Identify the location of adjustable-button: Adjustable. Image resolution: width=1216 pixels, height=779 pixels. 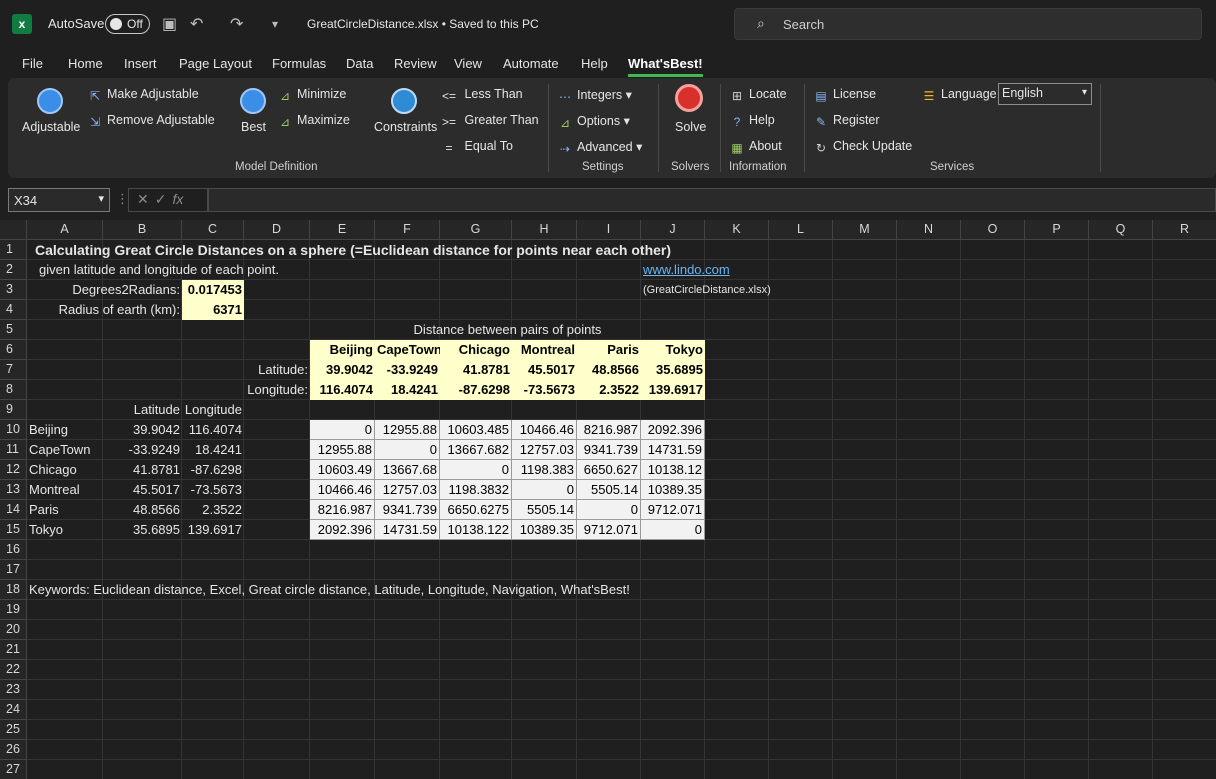
(51, 127).